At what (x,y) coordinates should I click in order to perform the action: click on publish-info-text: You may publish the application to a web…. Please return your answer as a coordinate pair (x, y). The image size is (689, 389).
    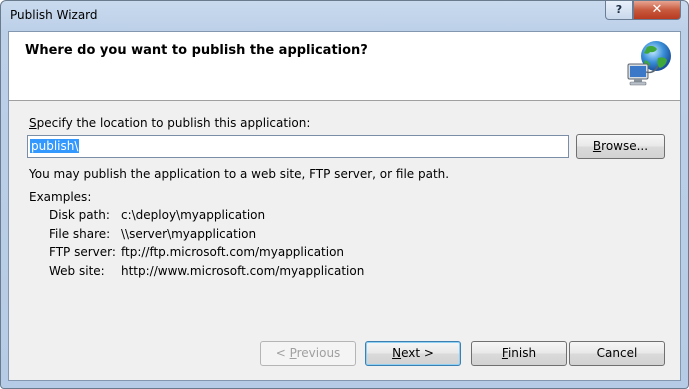
    Looking at the image, I should click on (239, 174).